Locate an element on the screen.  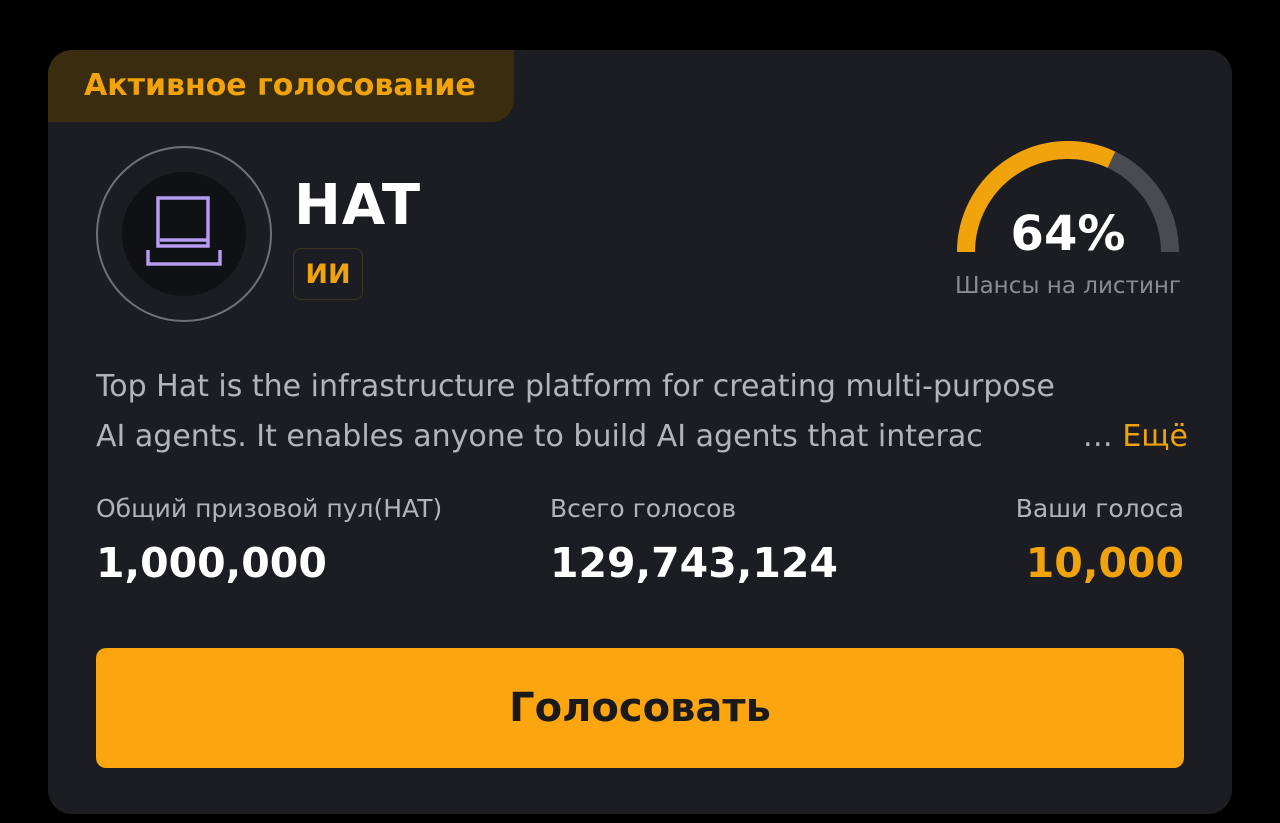
your-votes-stat: Ваши голоса 10,000 is located at coordinates (1100, 540).